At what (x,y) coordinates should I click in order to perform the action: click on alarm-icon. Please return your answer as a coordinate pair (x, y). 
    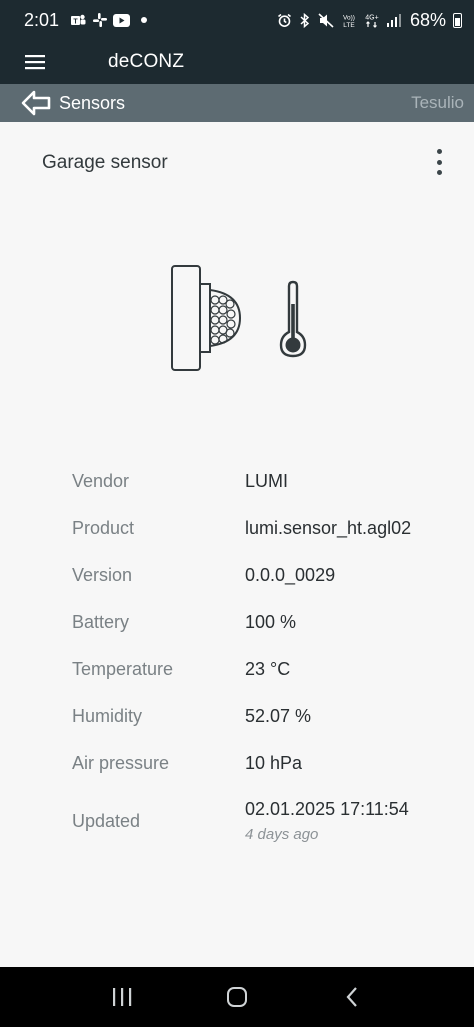
    Looking at the image, I should click on (284, 20).